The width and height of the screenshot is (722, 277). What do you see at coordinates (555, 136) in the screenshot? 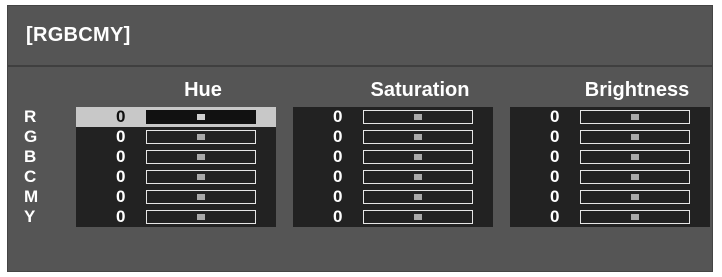
I see `g-brightness-value: 0` at bounding box center [555, 136].